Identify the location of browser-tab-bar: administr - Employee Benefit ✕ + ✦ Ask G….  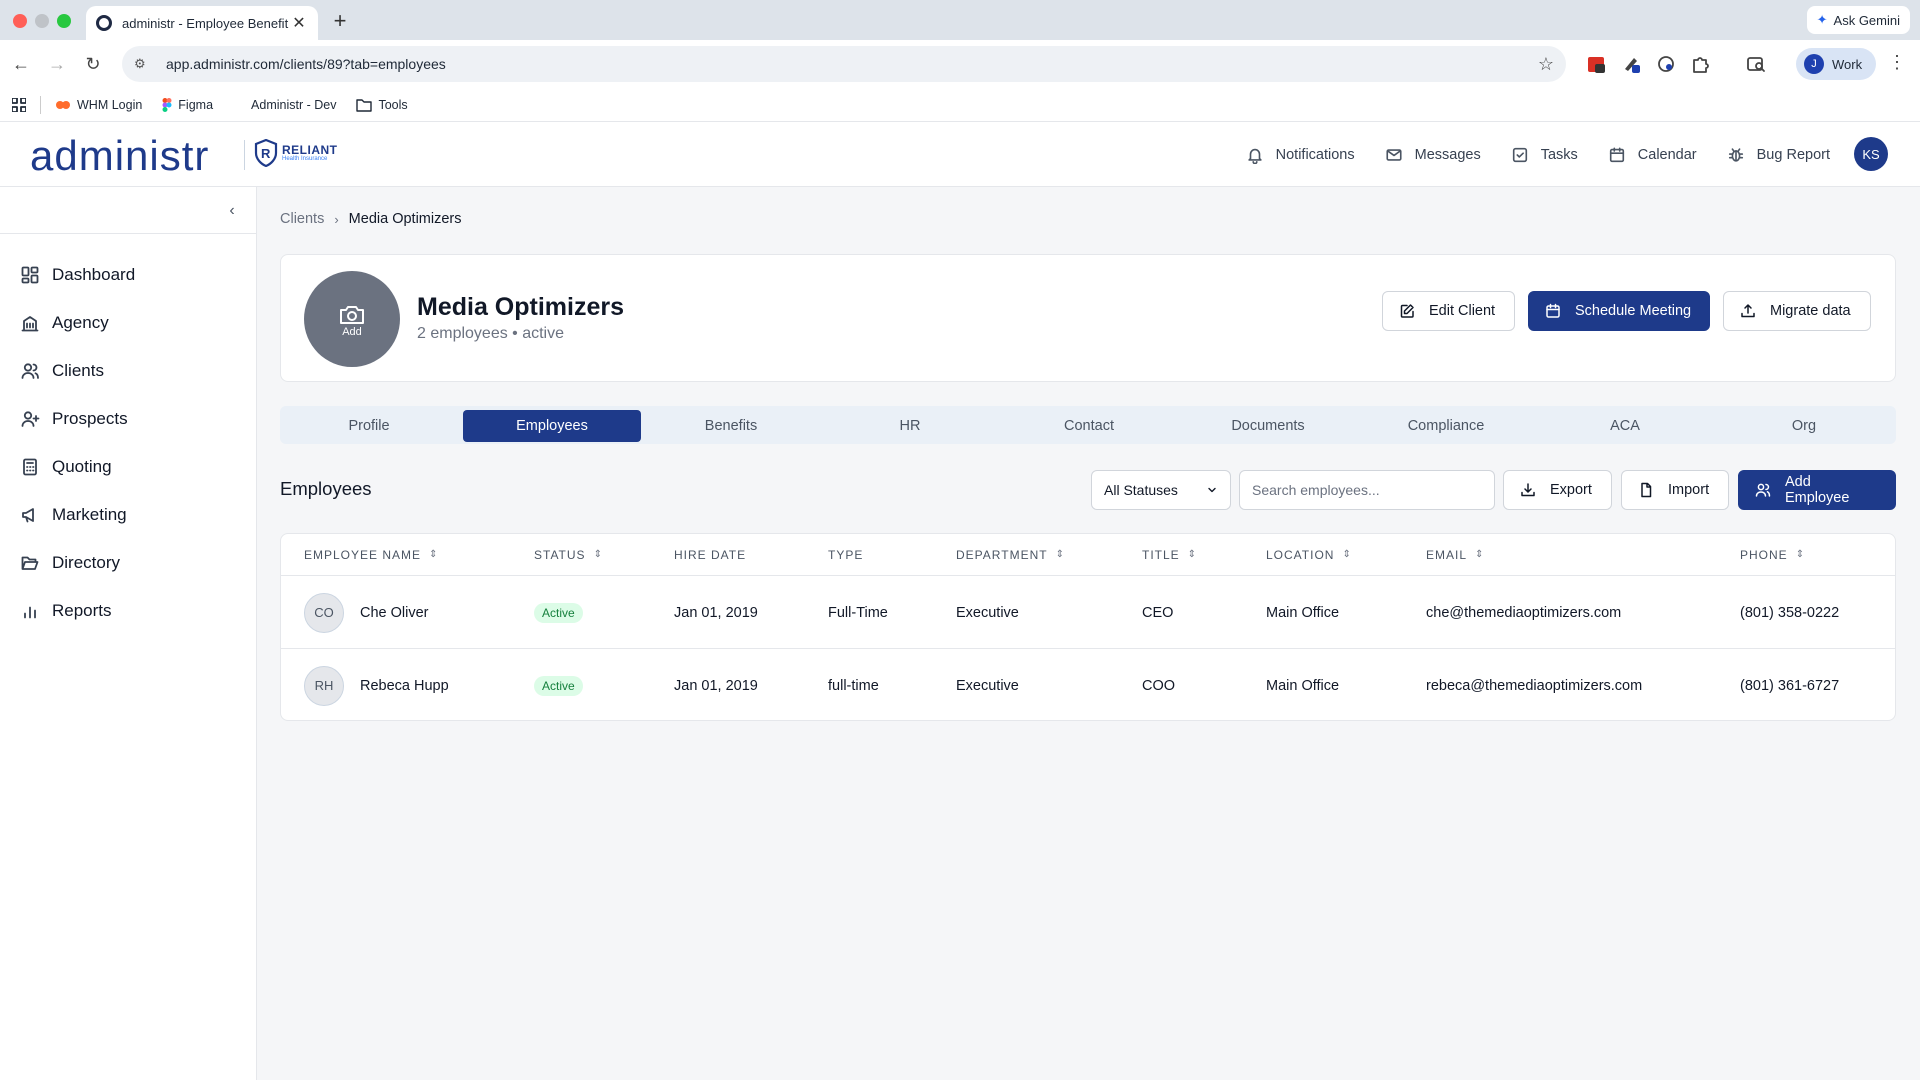
(960, 20).